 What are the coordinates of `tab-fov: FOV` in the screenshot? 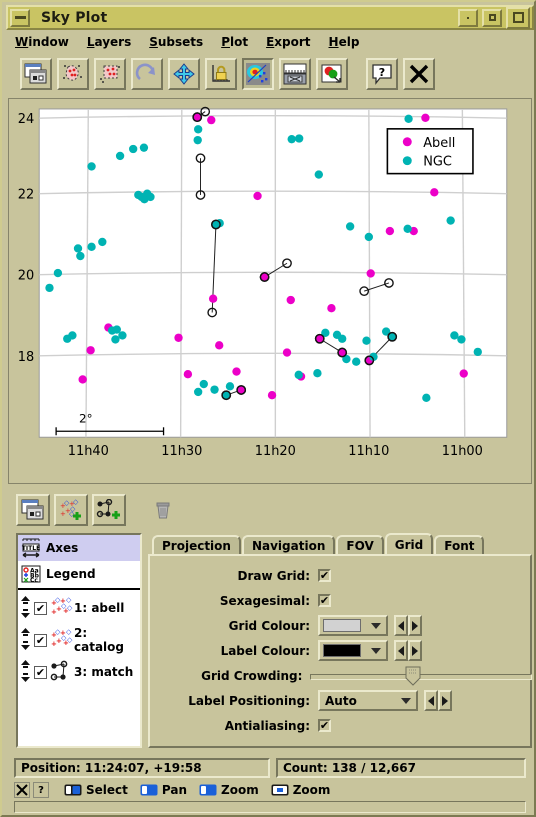 It's located at (360, 544).